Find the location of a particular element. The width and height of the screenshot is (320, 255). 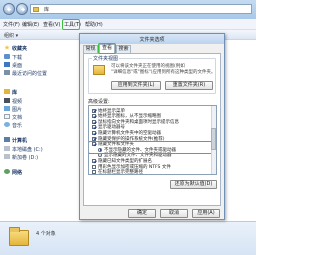

nav-music-label: 音乐 is located at coordinates (17, 126).